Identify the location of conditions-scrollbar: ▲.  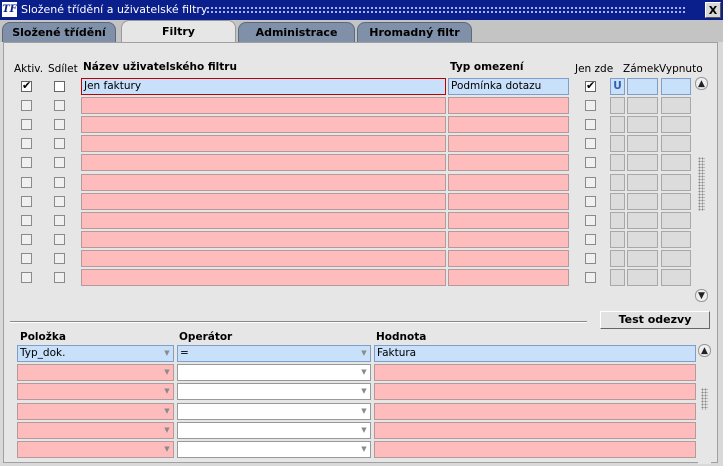
(704, 404).